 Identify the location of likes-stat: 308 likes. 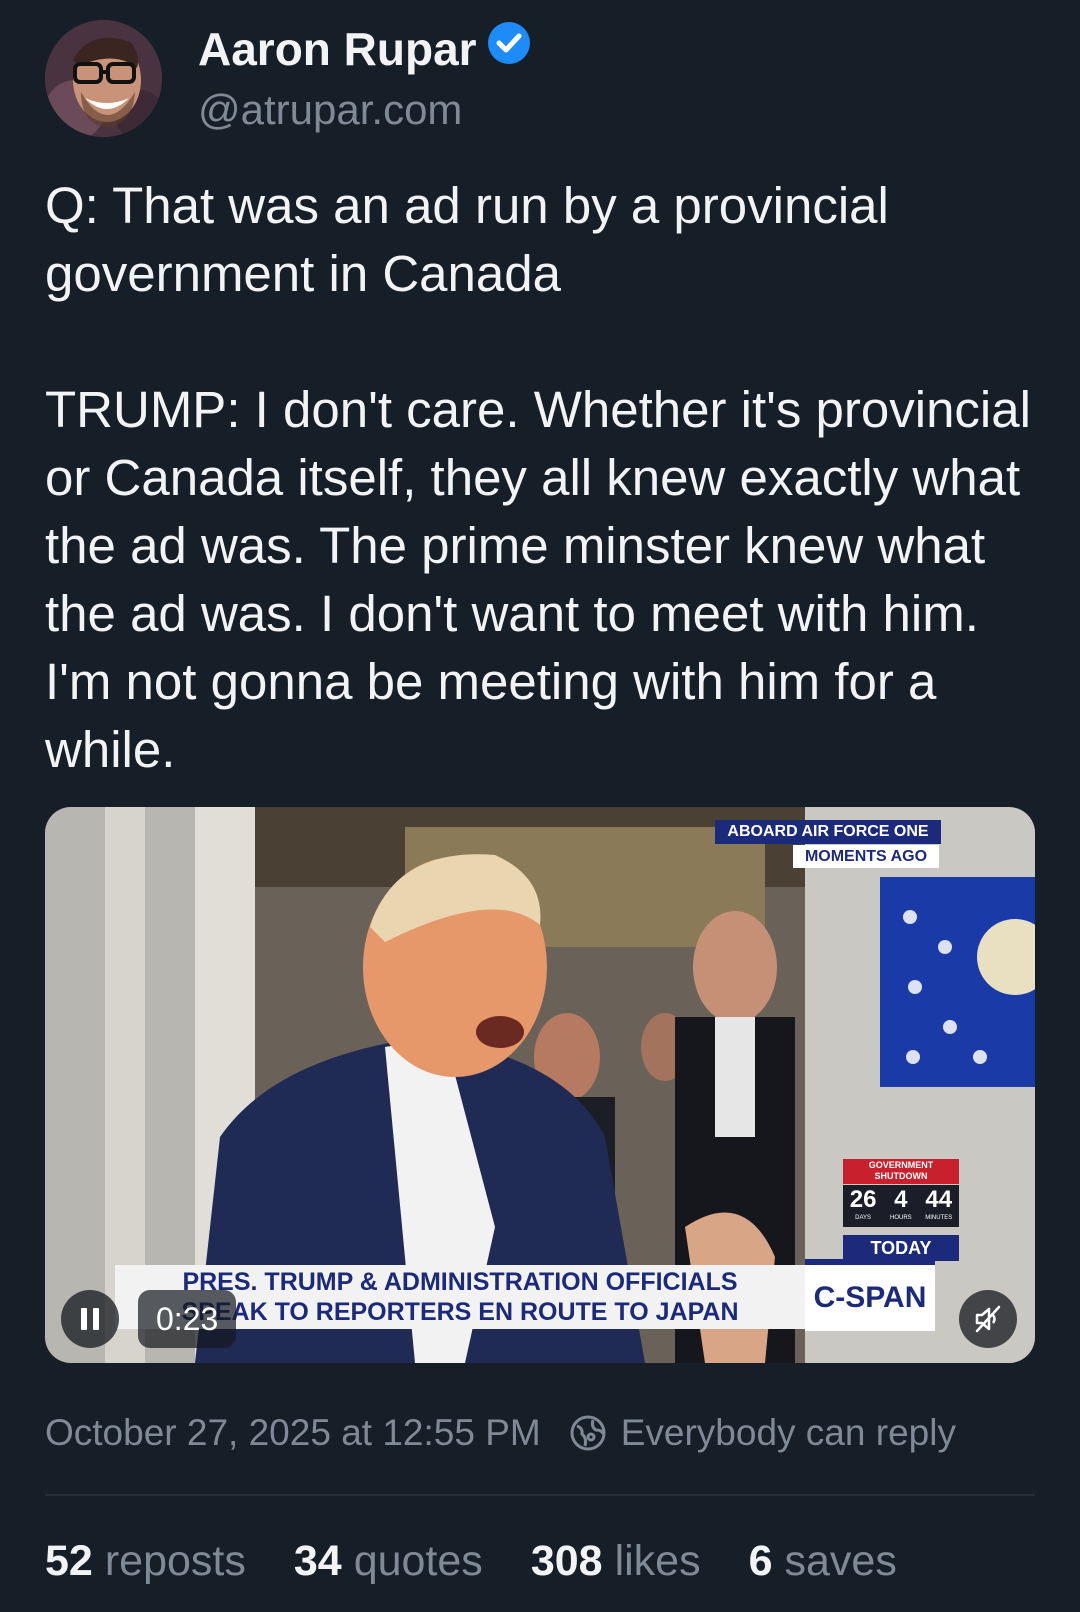
(616, 1561).